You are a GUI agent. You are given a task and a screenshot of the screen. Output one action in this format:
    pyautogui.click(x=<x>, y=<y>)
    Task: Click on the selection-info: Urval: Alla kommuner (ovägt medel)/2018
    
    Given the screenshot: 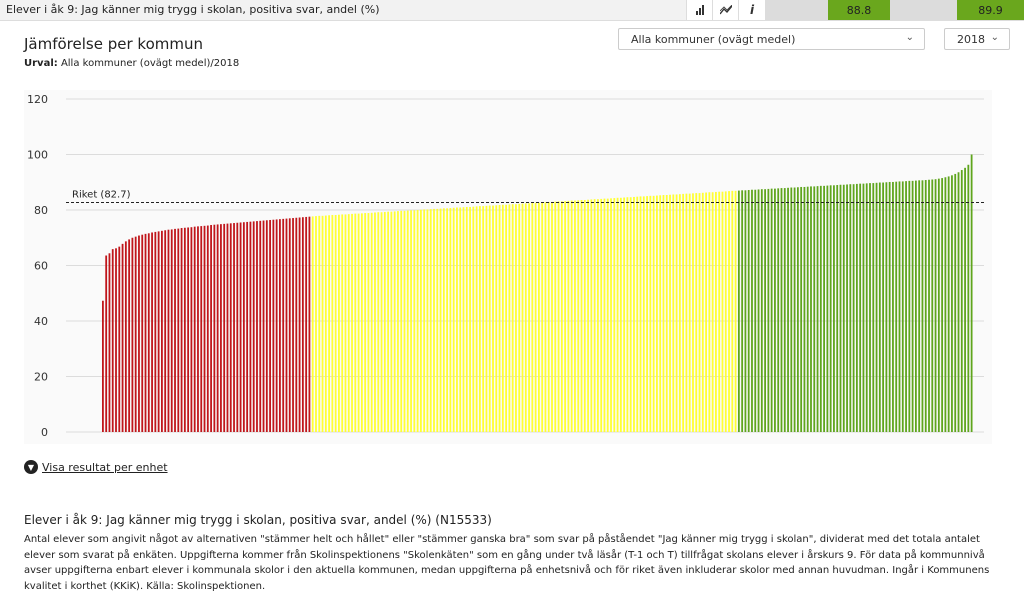 What is the action you would take?
    pyautogui.click(x=131, y=63)
    